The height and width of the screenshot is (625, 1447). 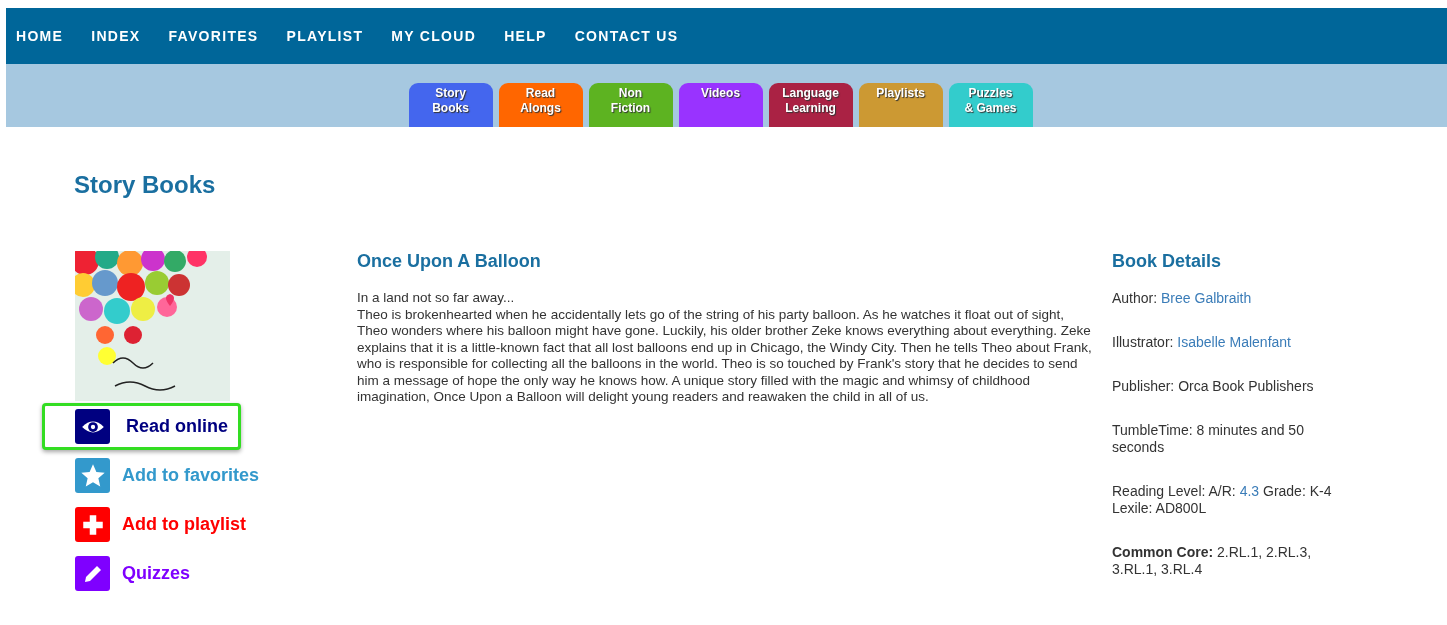 I want to click on page-title: Story Books, so click(x=145, y=185).